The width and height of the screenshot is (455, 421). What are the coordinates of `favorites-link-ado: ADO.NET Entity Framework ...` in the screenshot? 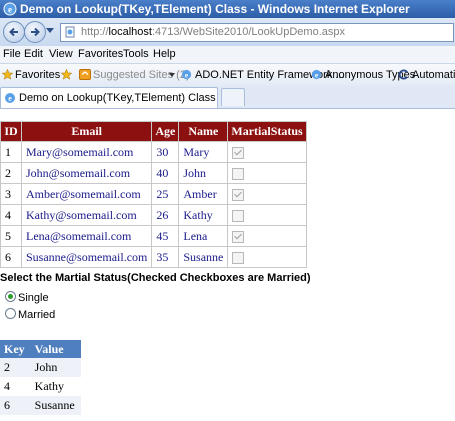 It's located at (270, 75).